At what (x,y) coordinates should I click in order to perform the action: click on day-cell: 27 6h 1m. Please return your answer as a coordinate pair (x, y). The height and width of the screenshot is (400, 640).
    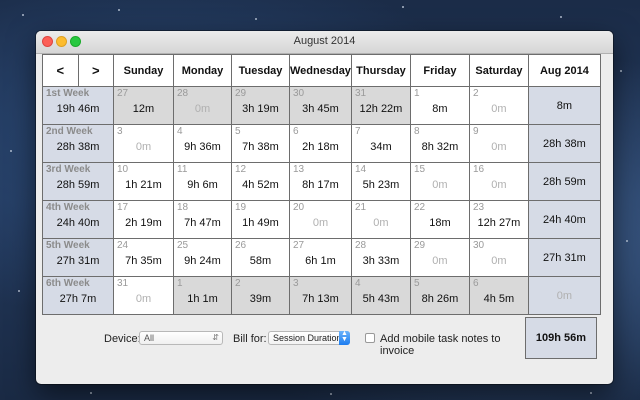
    Looking at the image, I should click on (320, 257).